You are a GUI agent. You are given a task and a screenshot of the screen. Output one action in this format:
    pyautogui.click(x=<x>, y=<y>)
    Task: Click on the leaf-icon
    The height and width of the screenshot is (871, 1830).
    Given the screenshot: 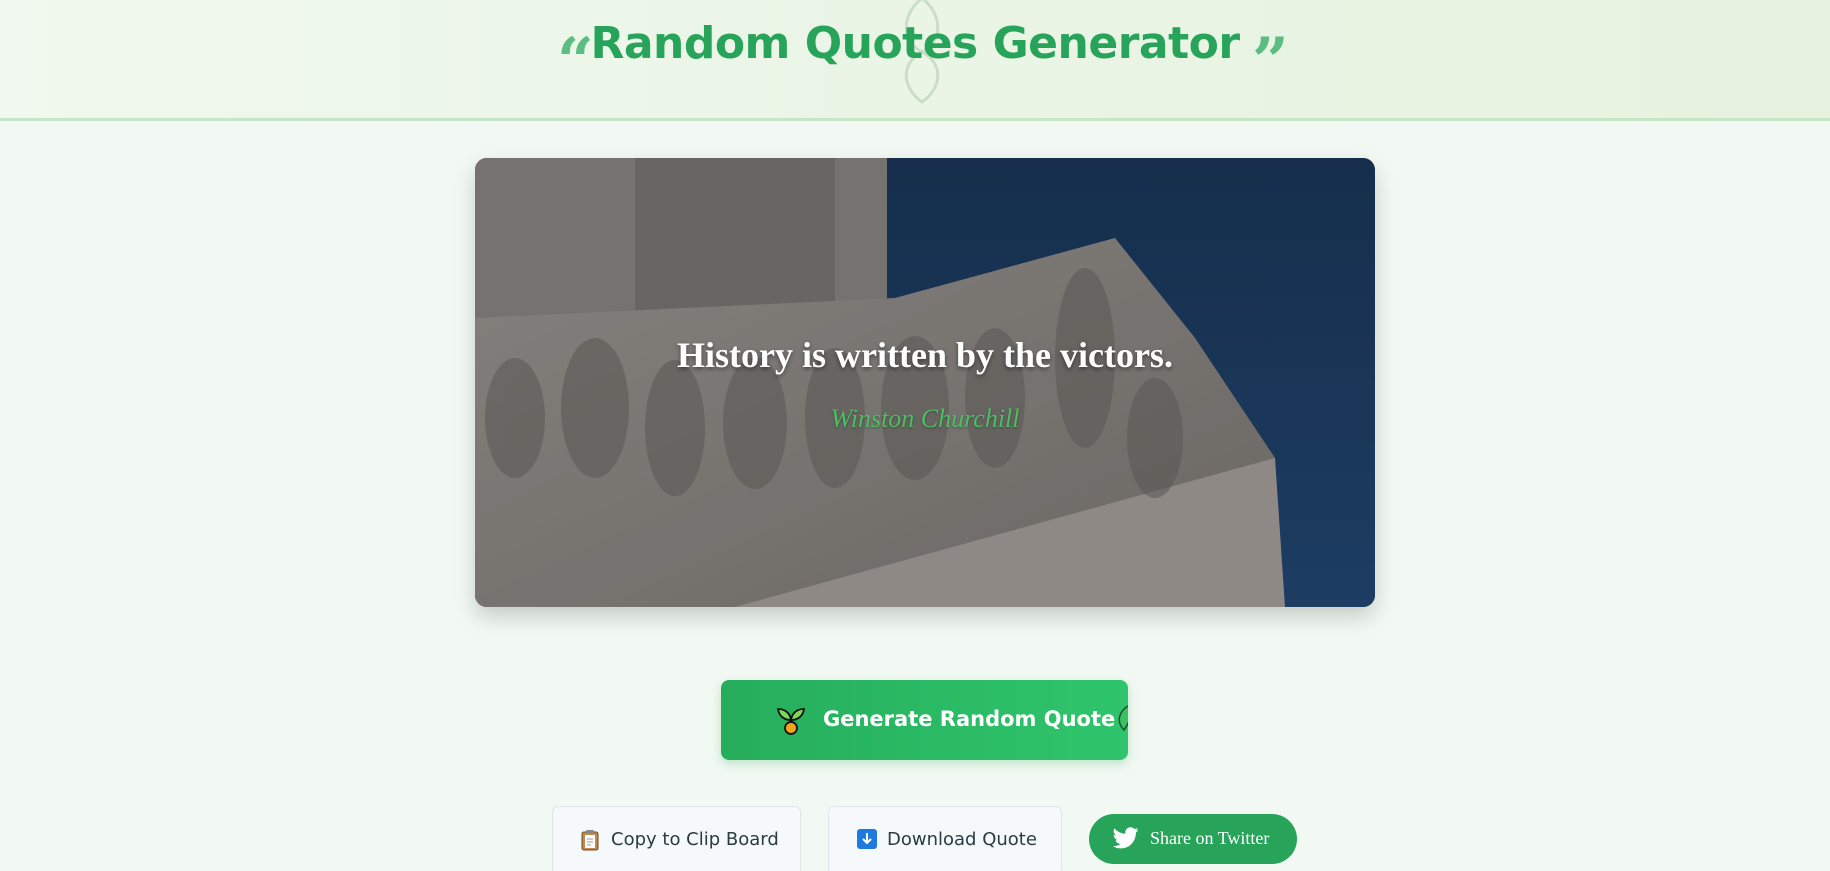 What is the action you would take?
    pyautogui.click(x=1123, y=718)
    